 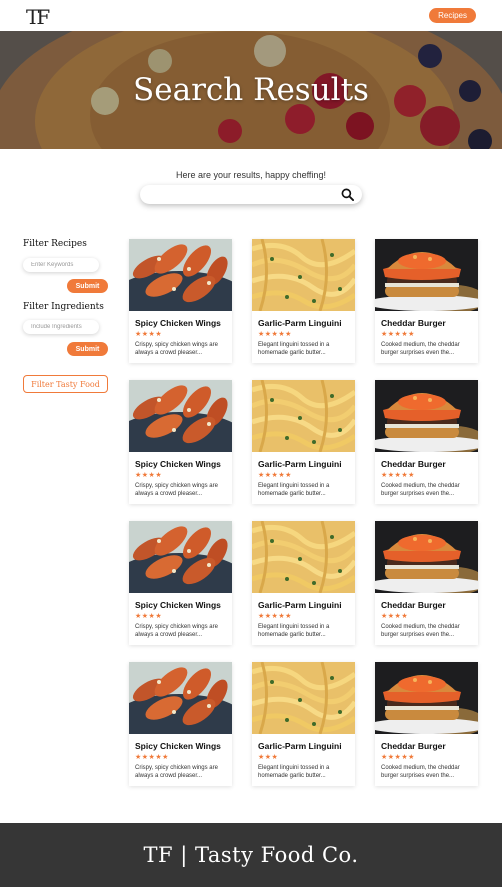 I want to click on footer: TF | Tasty Food Co., so click(x=251, y=855).